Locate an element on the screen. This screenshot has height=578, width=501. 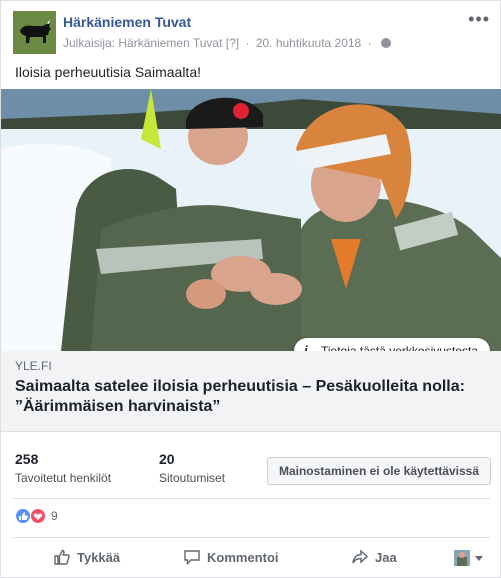
link-domain: YLE.FI is located at coordinates (33, 366).